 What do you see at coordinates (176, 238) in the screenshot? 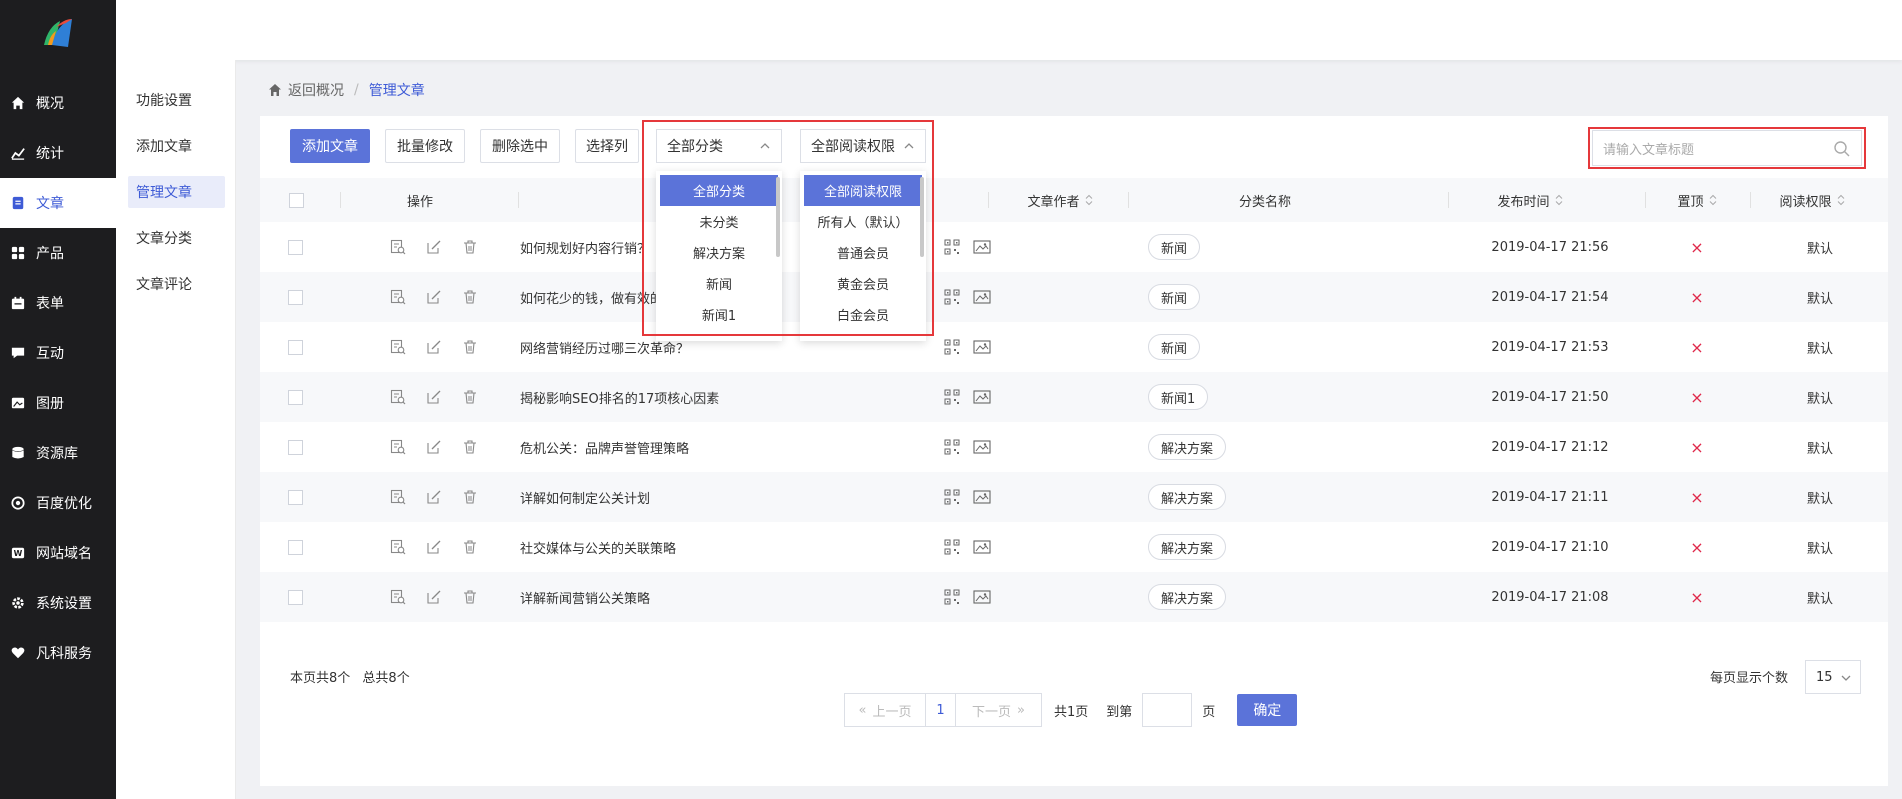
I see `submenu-item-category: 文章分类` at bounding box center [176, 238].